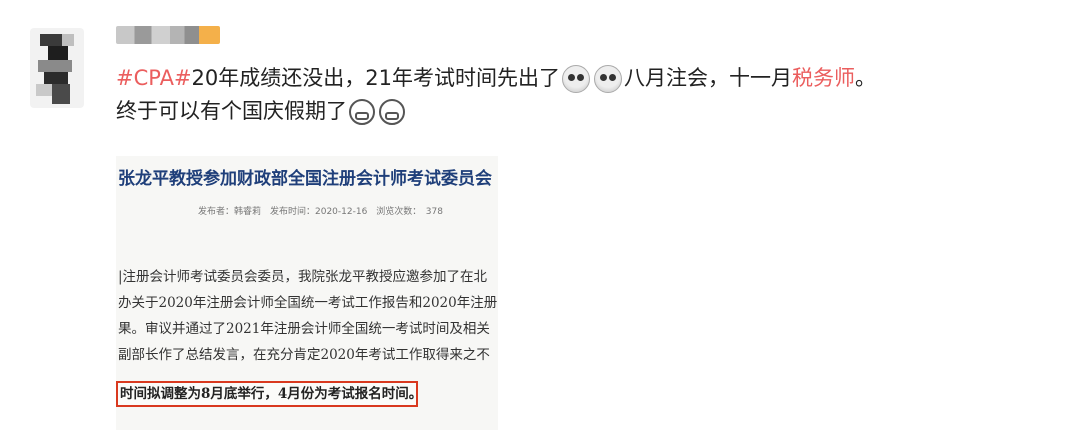 This screenshot has height=430, width=1080. I want to click on post-text-segment: 八月注会，十一月, so click(708, 78).